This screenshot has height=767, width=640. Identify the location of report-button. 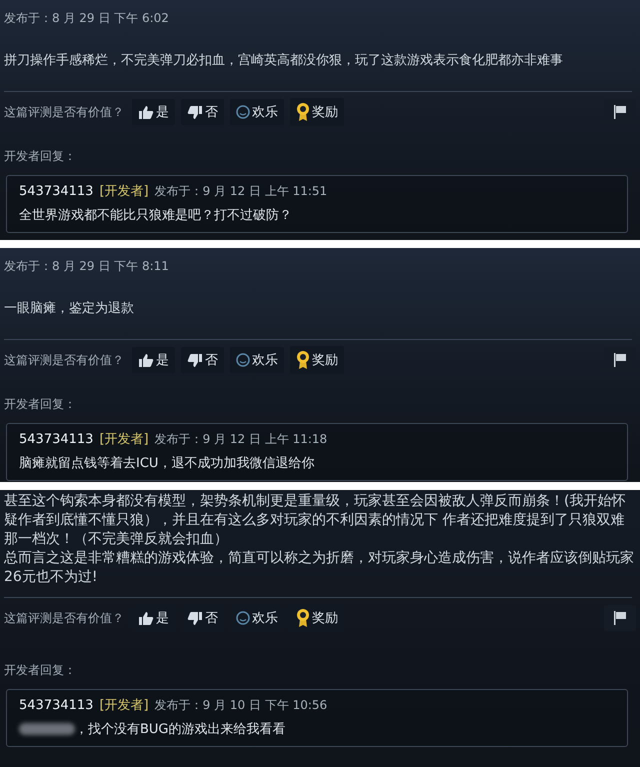
(620, 618).